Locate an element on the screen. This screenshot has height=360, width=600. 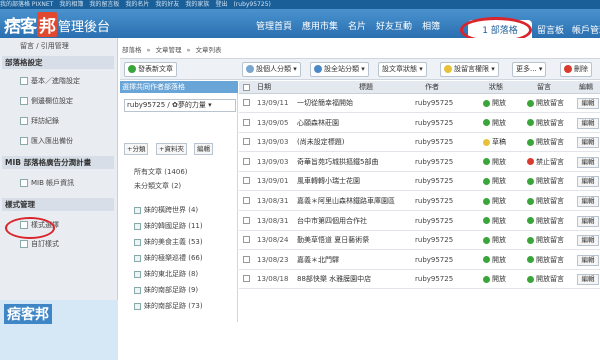
edit-categories-button: 編輯 is located at coordinates (203, 149).